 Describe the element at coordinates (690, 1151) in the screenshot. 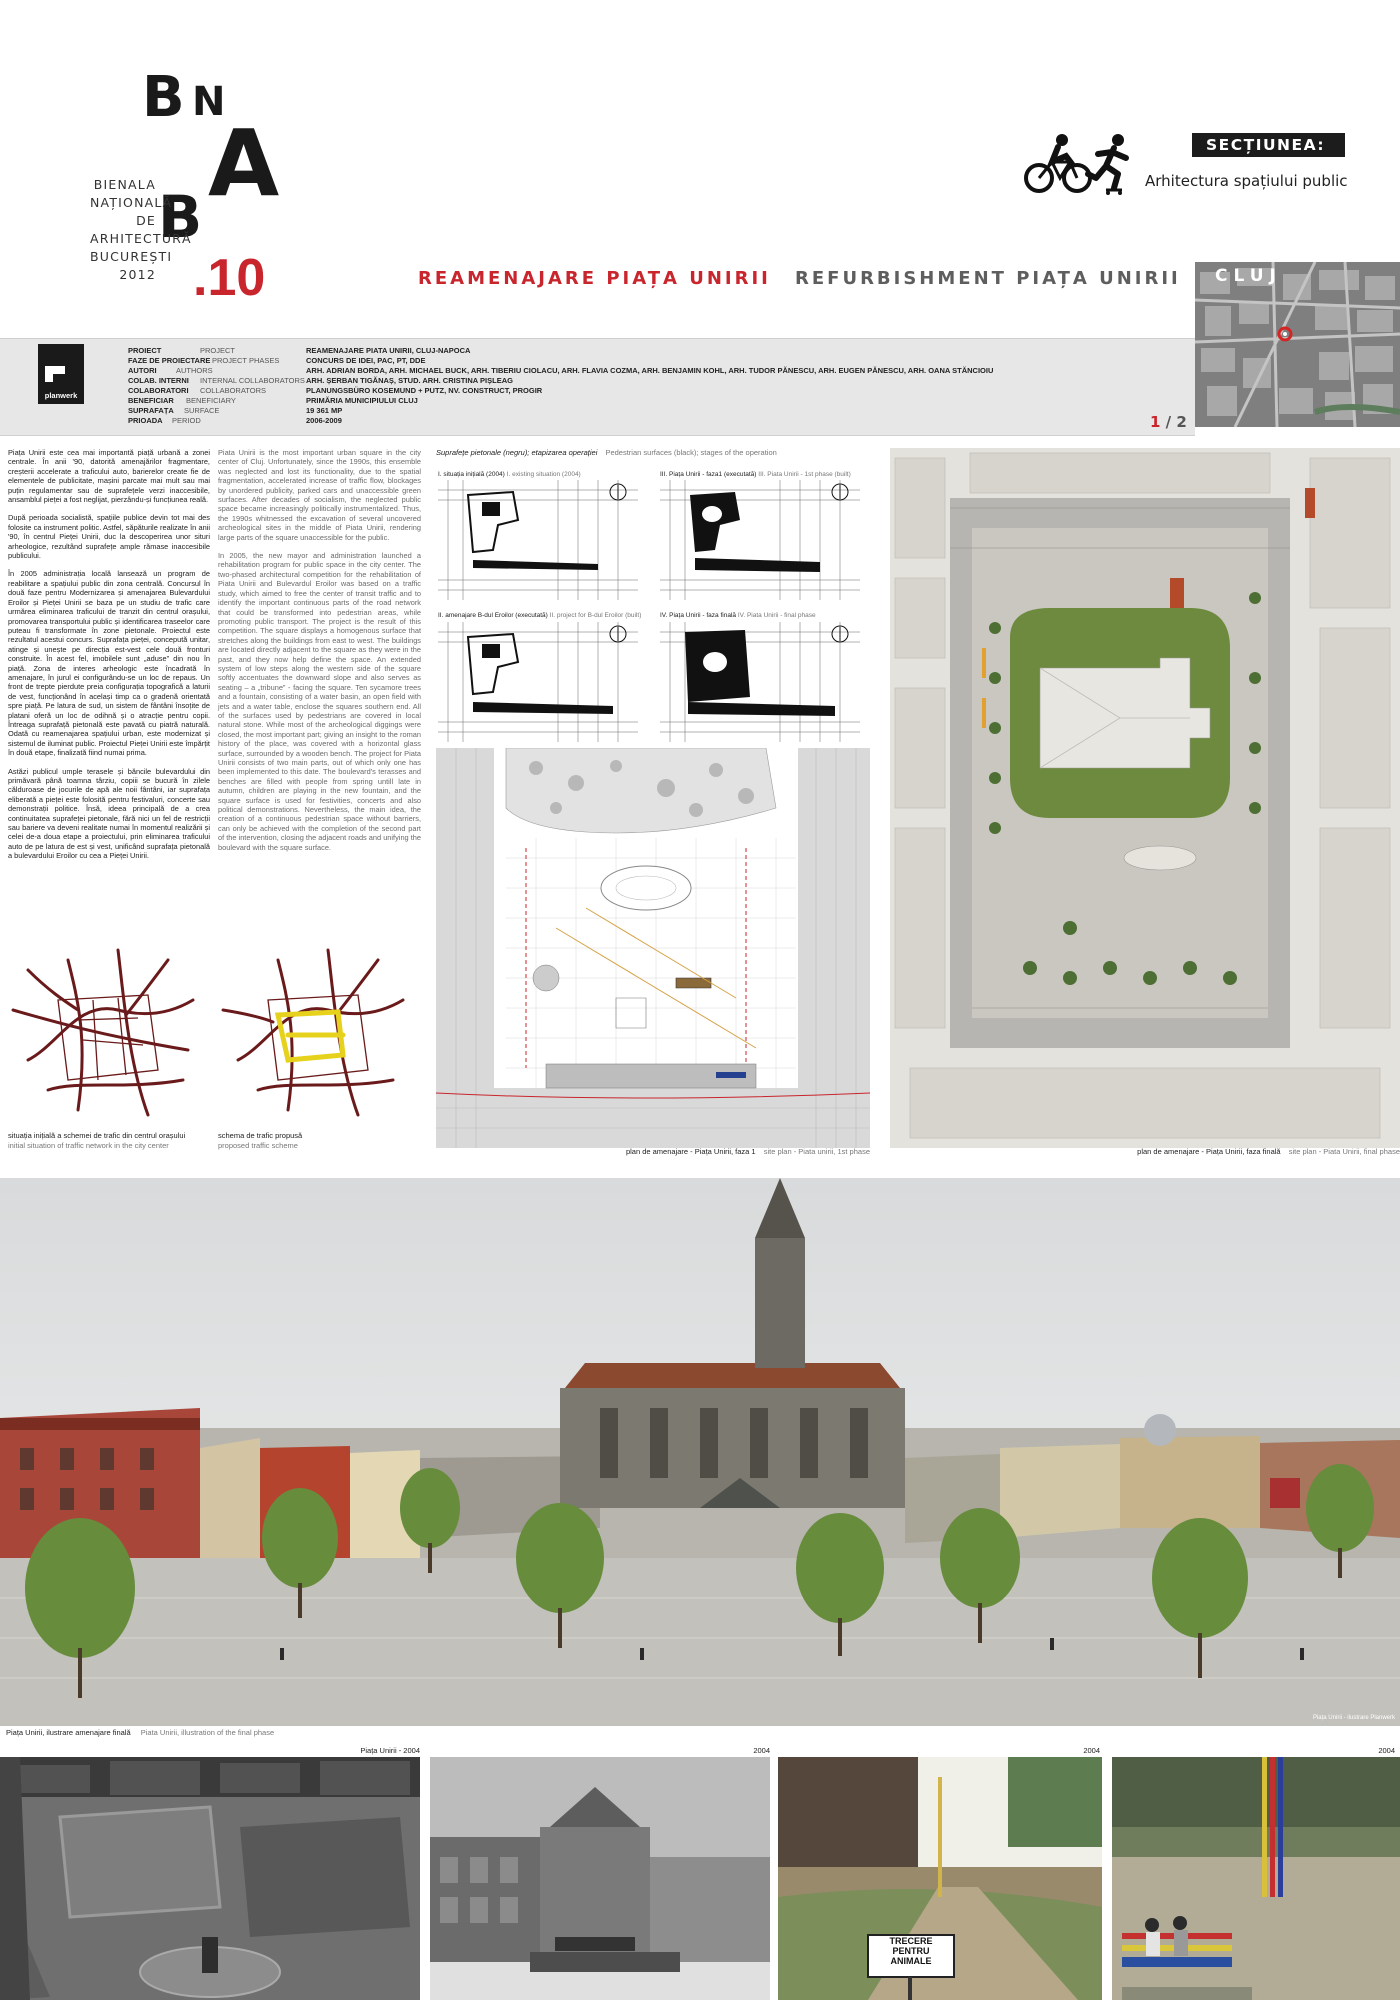

I see `plan-caption-ro: plan de amenajare - Piața Unirii, faza 1` at that location.